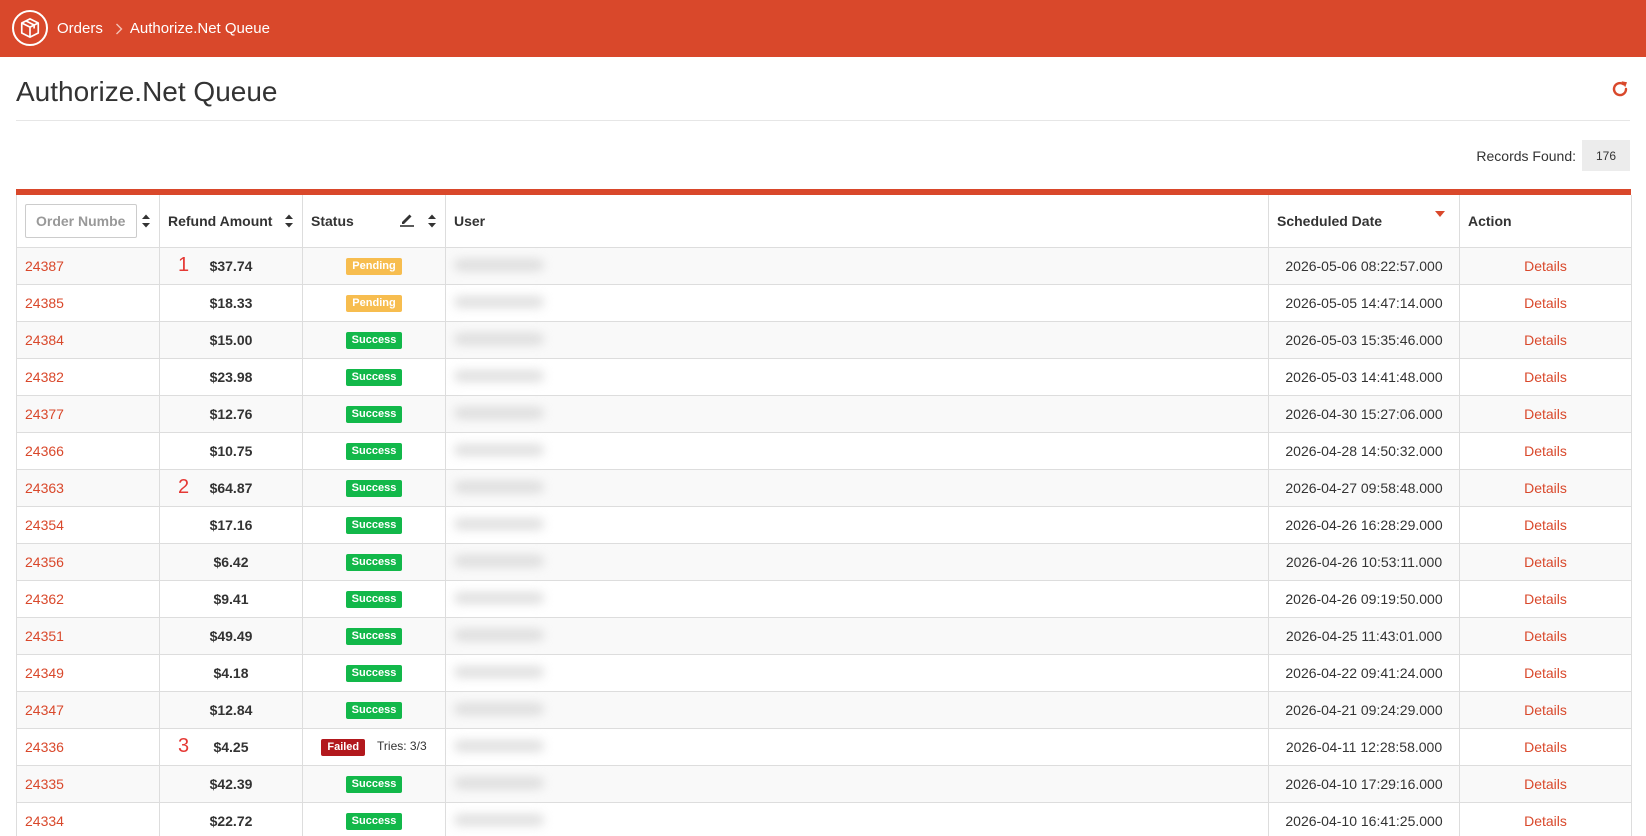  What do you see at coordinates (407, 220) in the screenshot?
I see `pencil-icon` at bounding box center [407, 220].